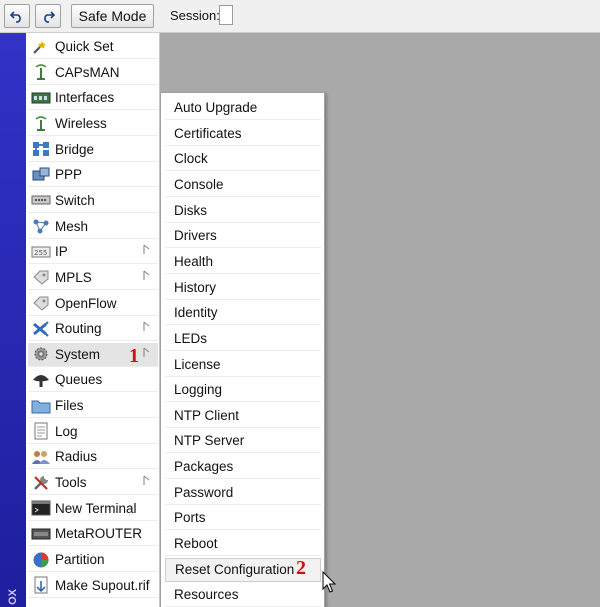  What do you see at coordinates (78, 329) in the screenshot?
I see `sidebar-item-label: Routing` at bounding box center [78, 329].